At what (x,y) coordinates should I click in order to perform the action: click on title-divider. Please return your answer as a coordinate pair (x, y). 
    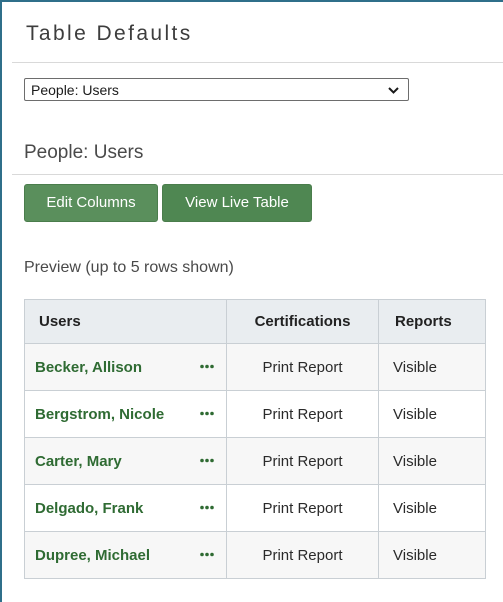
    Looking at the image, I should click on (257, 62).